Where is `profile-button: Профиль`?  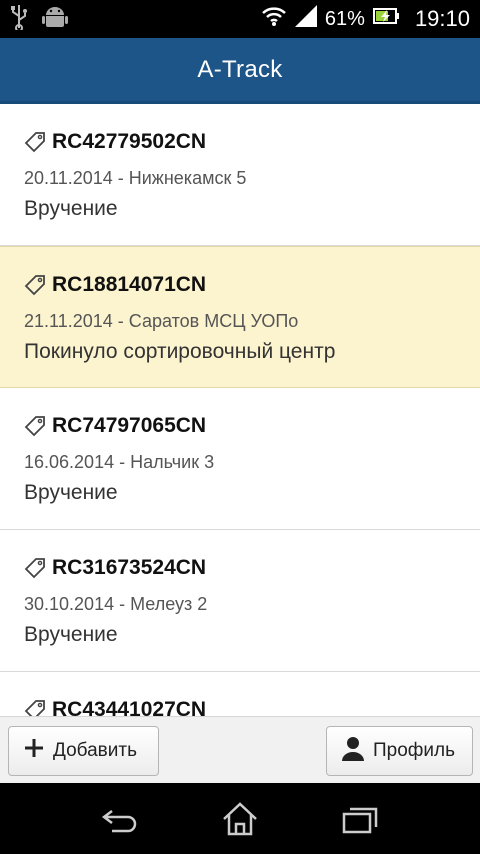 profile-button: Профиль is located at coordinates (399, 751).